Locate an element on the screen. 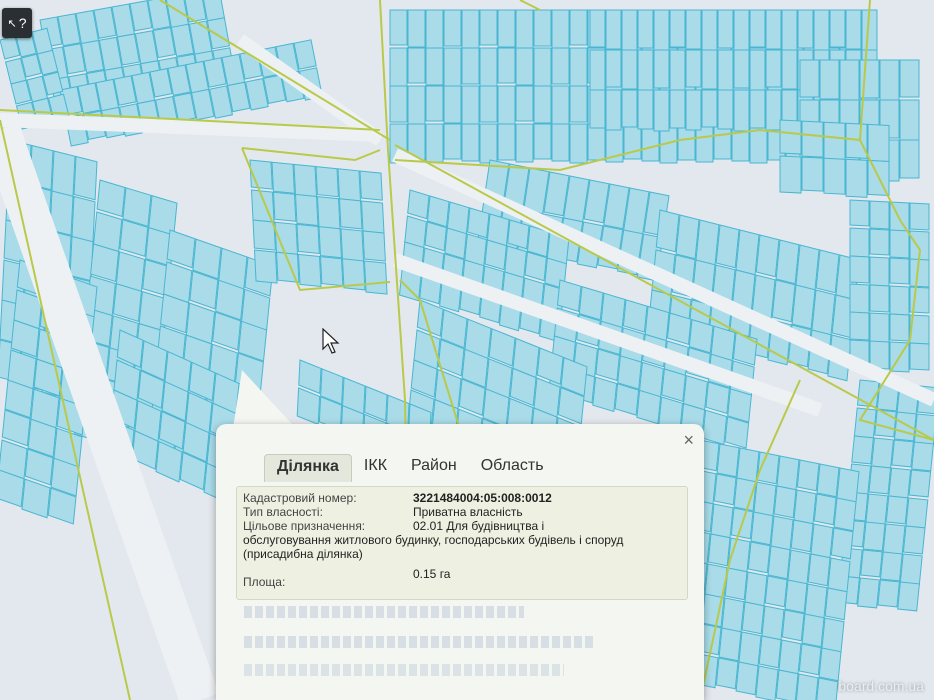  tab-ikk: ІКК is located at coordinates (375, 468).